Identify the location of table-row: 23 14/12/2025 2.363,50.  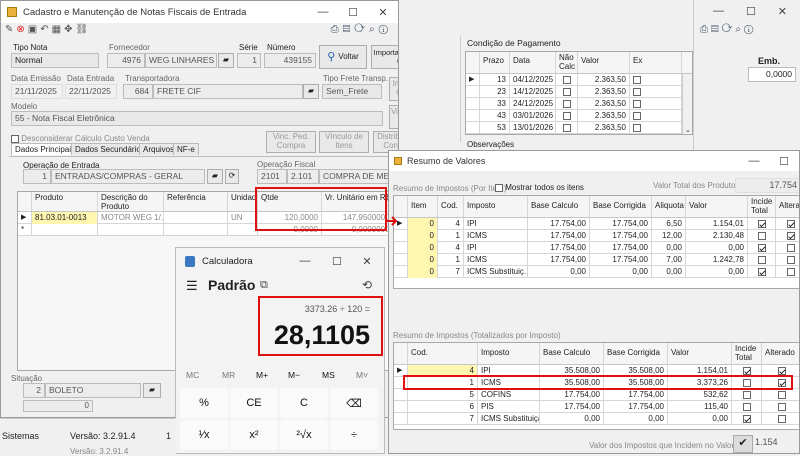
(579, 92).